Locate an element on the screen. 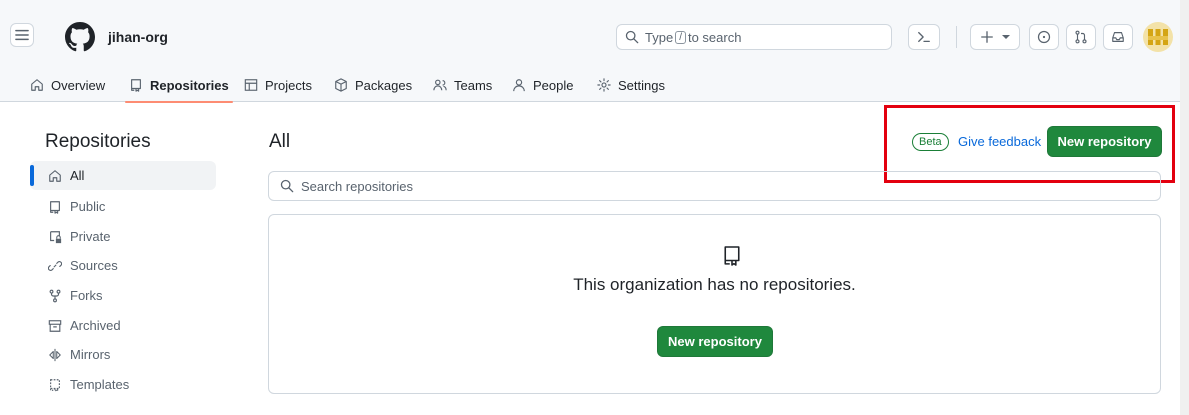 This screenshot has width=1189, height=415. package-icon is located at coordinates (341, 85).